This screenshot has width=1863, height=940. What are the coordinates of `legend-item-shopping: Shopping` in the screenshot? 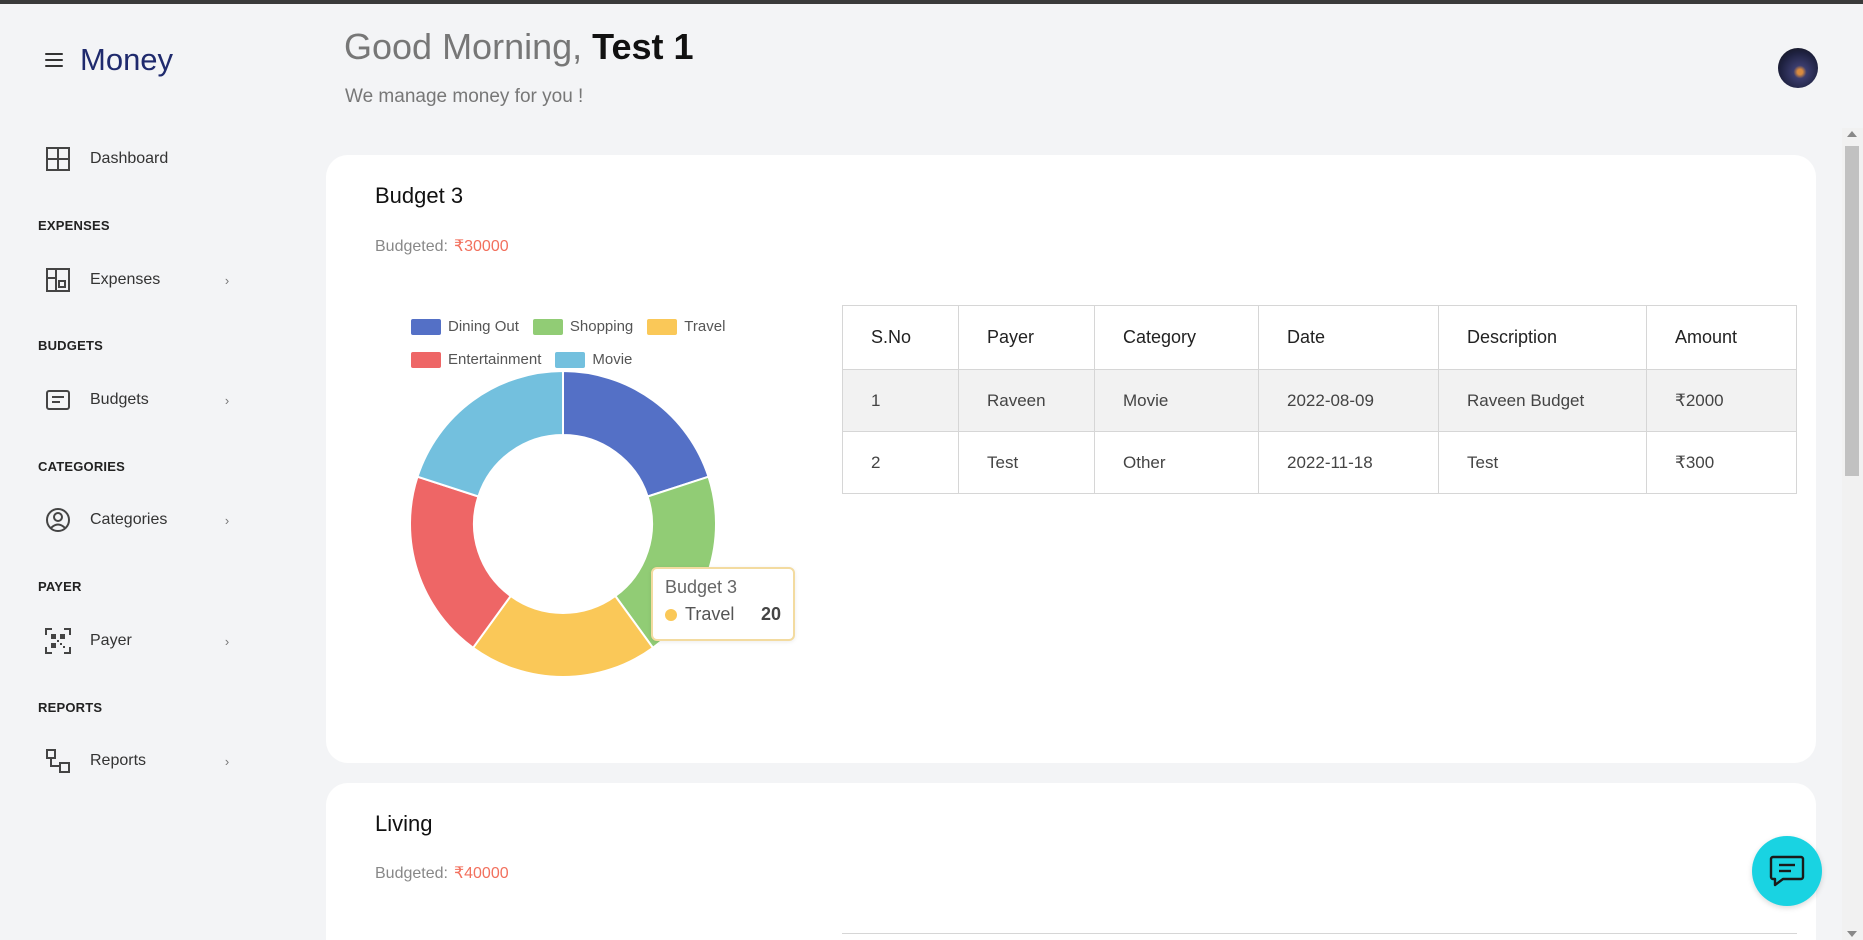 It's located at (583, 326).